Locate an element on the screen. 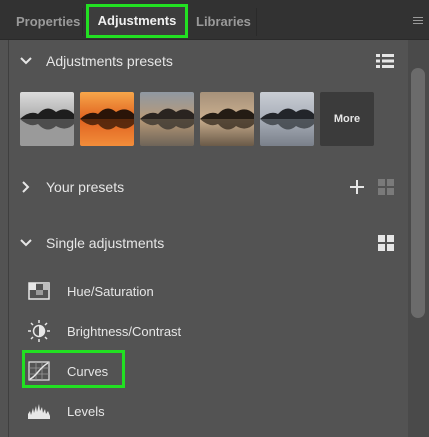 The width and height of the screenshot is (429, 437). section-single-adjustments: Single adjustments is located at coordinates (207, 243).